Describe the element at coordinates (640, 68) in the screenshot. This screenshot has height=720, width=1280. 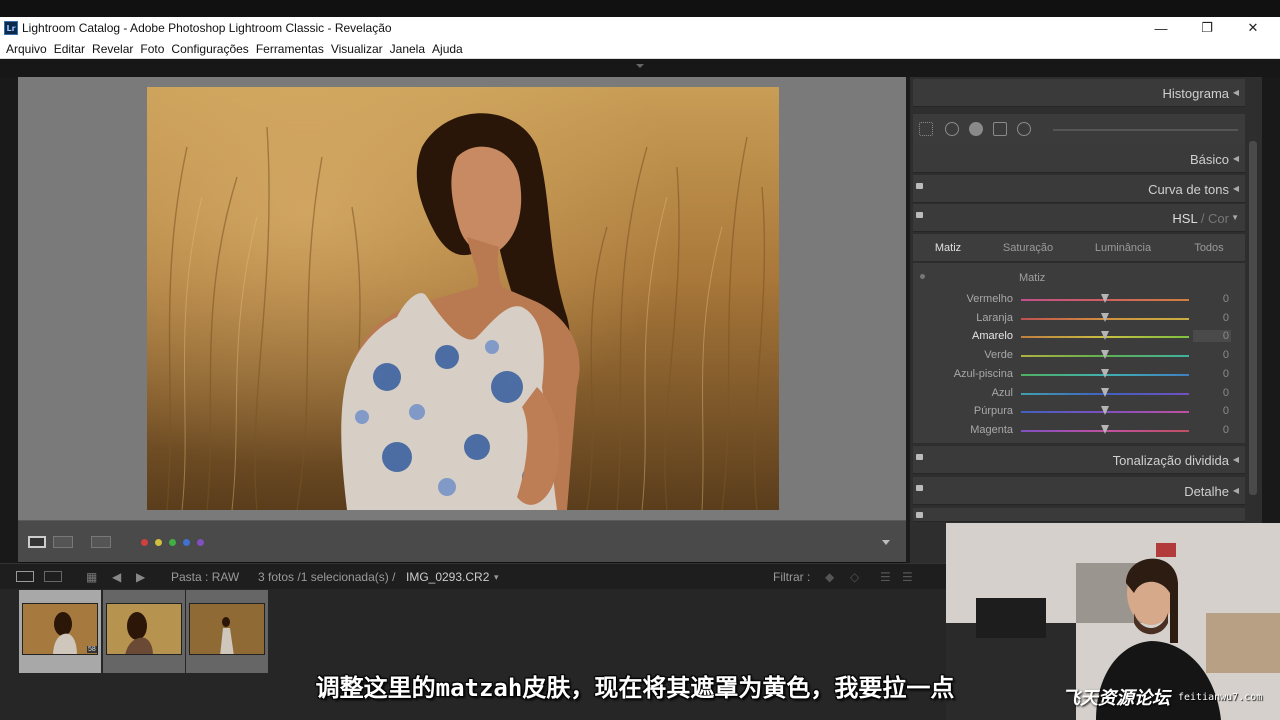
I see `top-panel-toggle` at that location.